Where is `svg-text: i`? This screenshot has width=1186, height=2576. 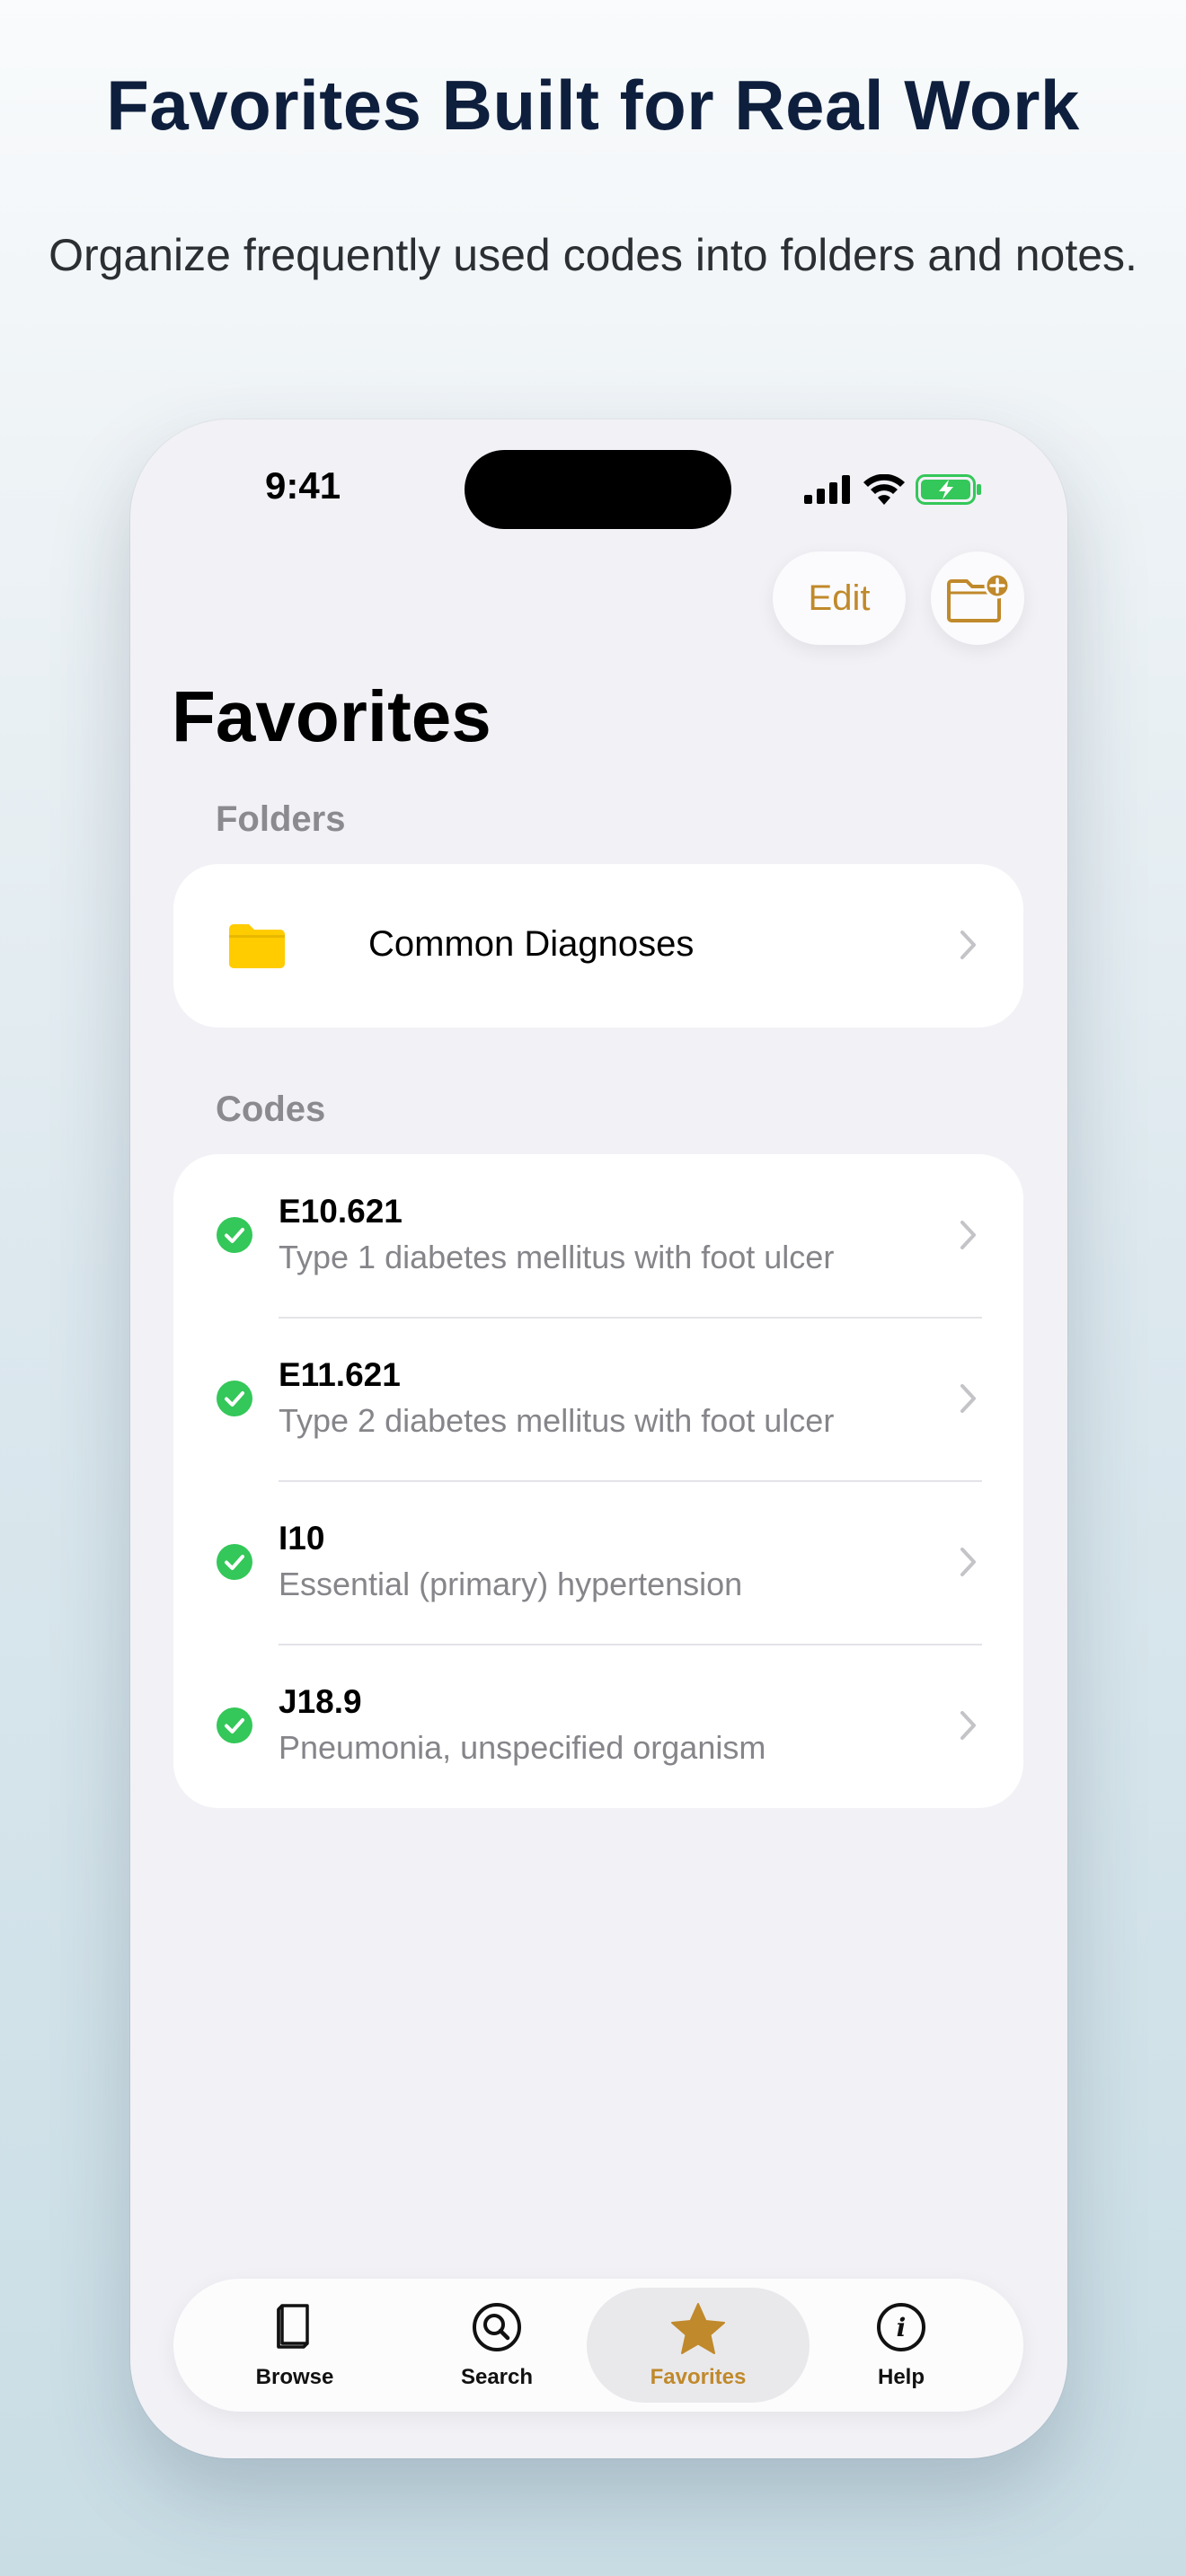
svg-text: i is located at coordinates (902, 2327).